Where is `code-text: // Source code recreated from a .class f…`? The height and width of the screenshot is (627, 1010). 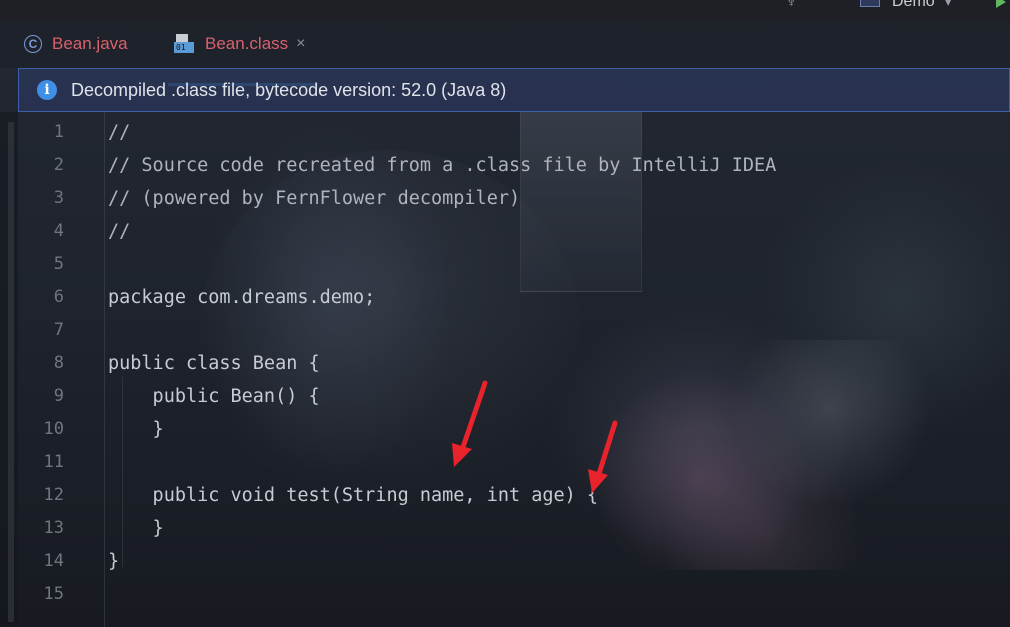
code-text: // Source code recreated from a .class f… is located at coordinates (442, 165).